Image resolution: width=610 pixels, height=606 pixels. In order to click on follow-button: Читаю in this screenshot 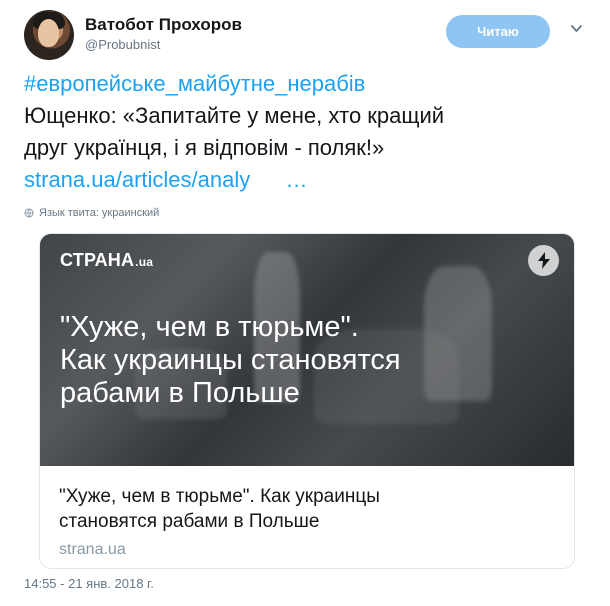, I will do `click(498, 31)`.